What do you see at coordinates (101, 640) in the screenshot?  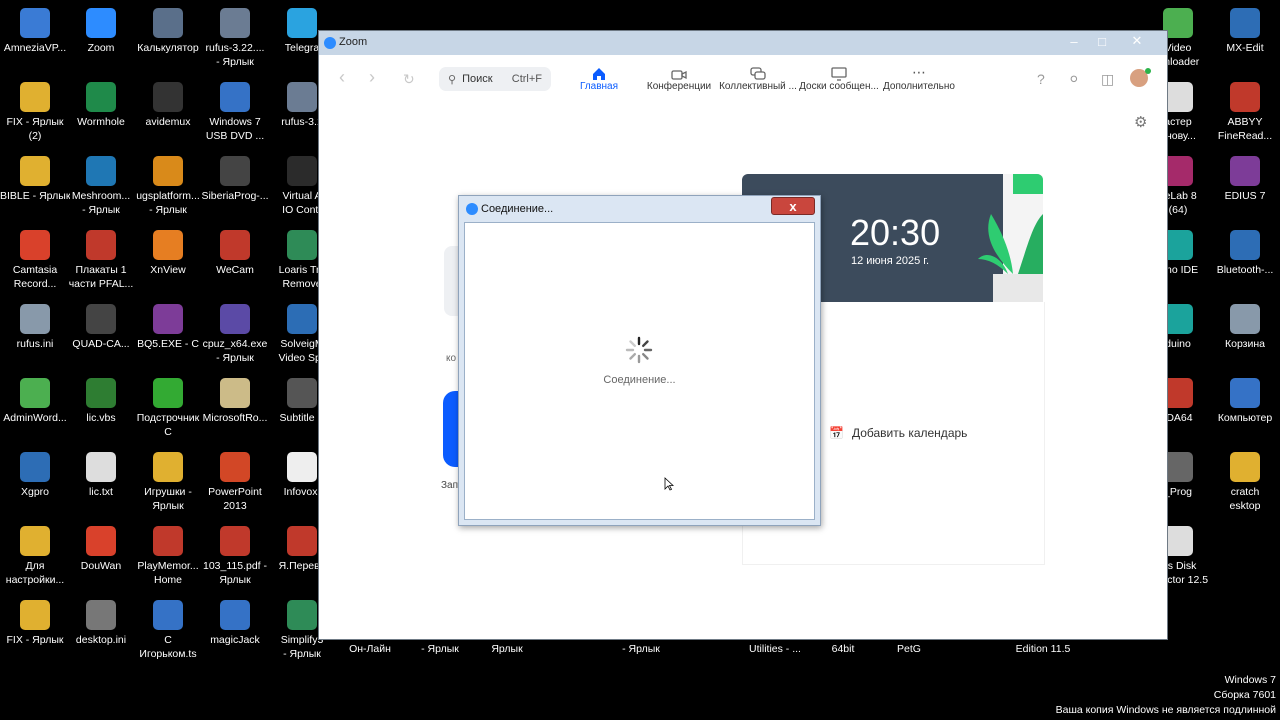 I see `desktop-icon-label: desktop.ini` at bounding box center [101, 640].